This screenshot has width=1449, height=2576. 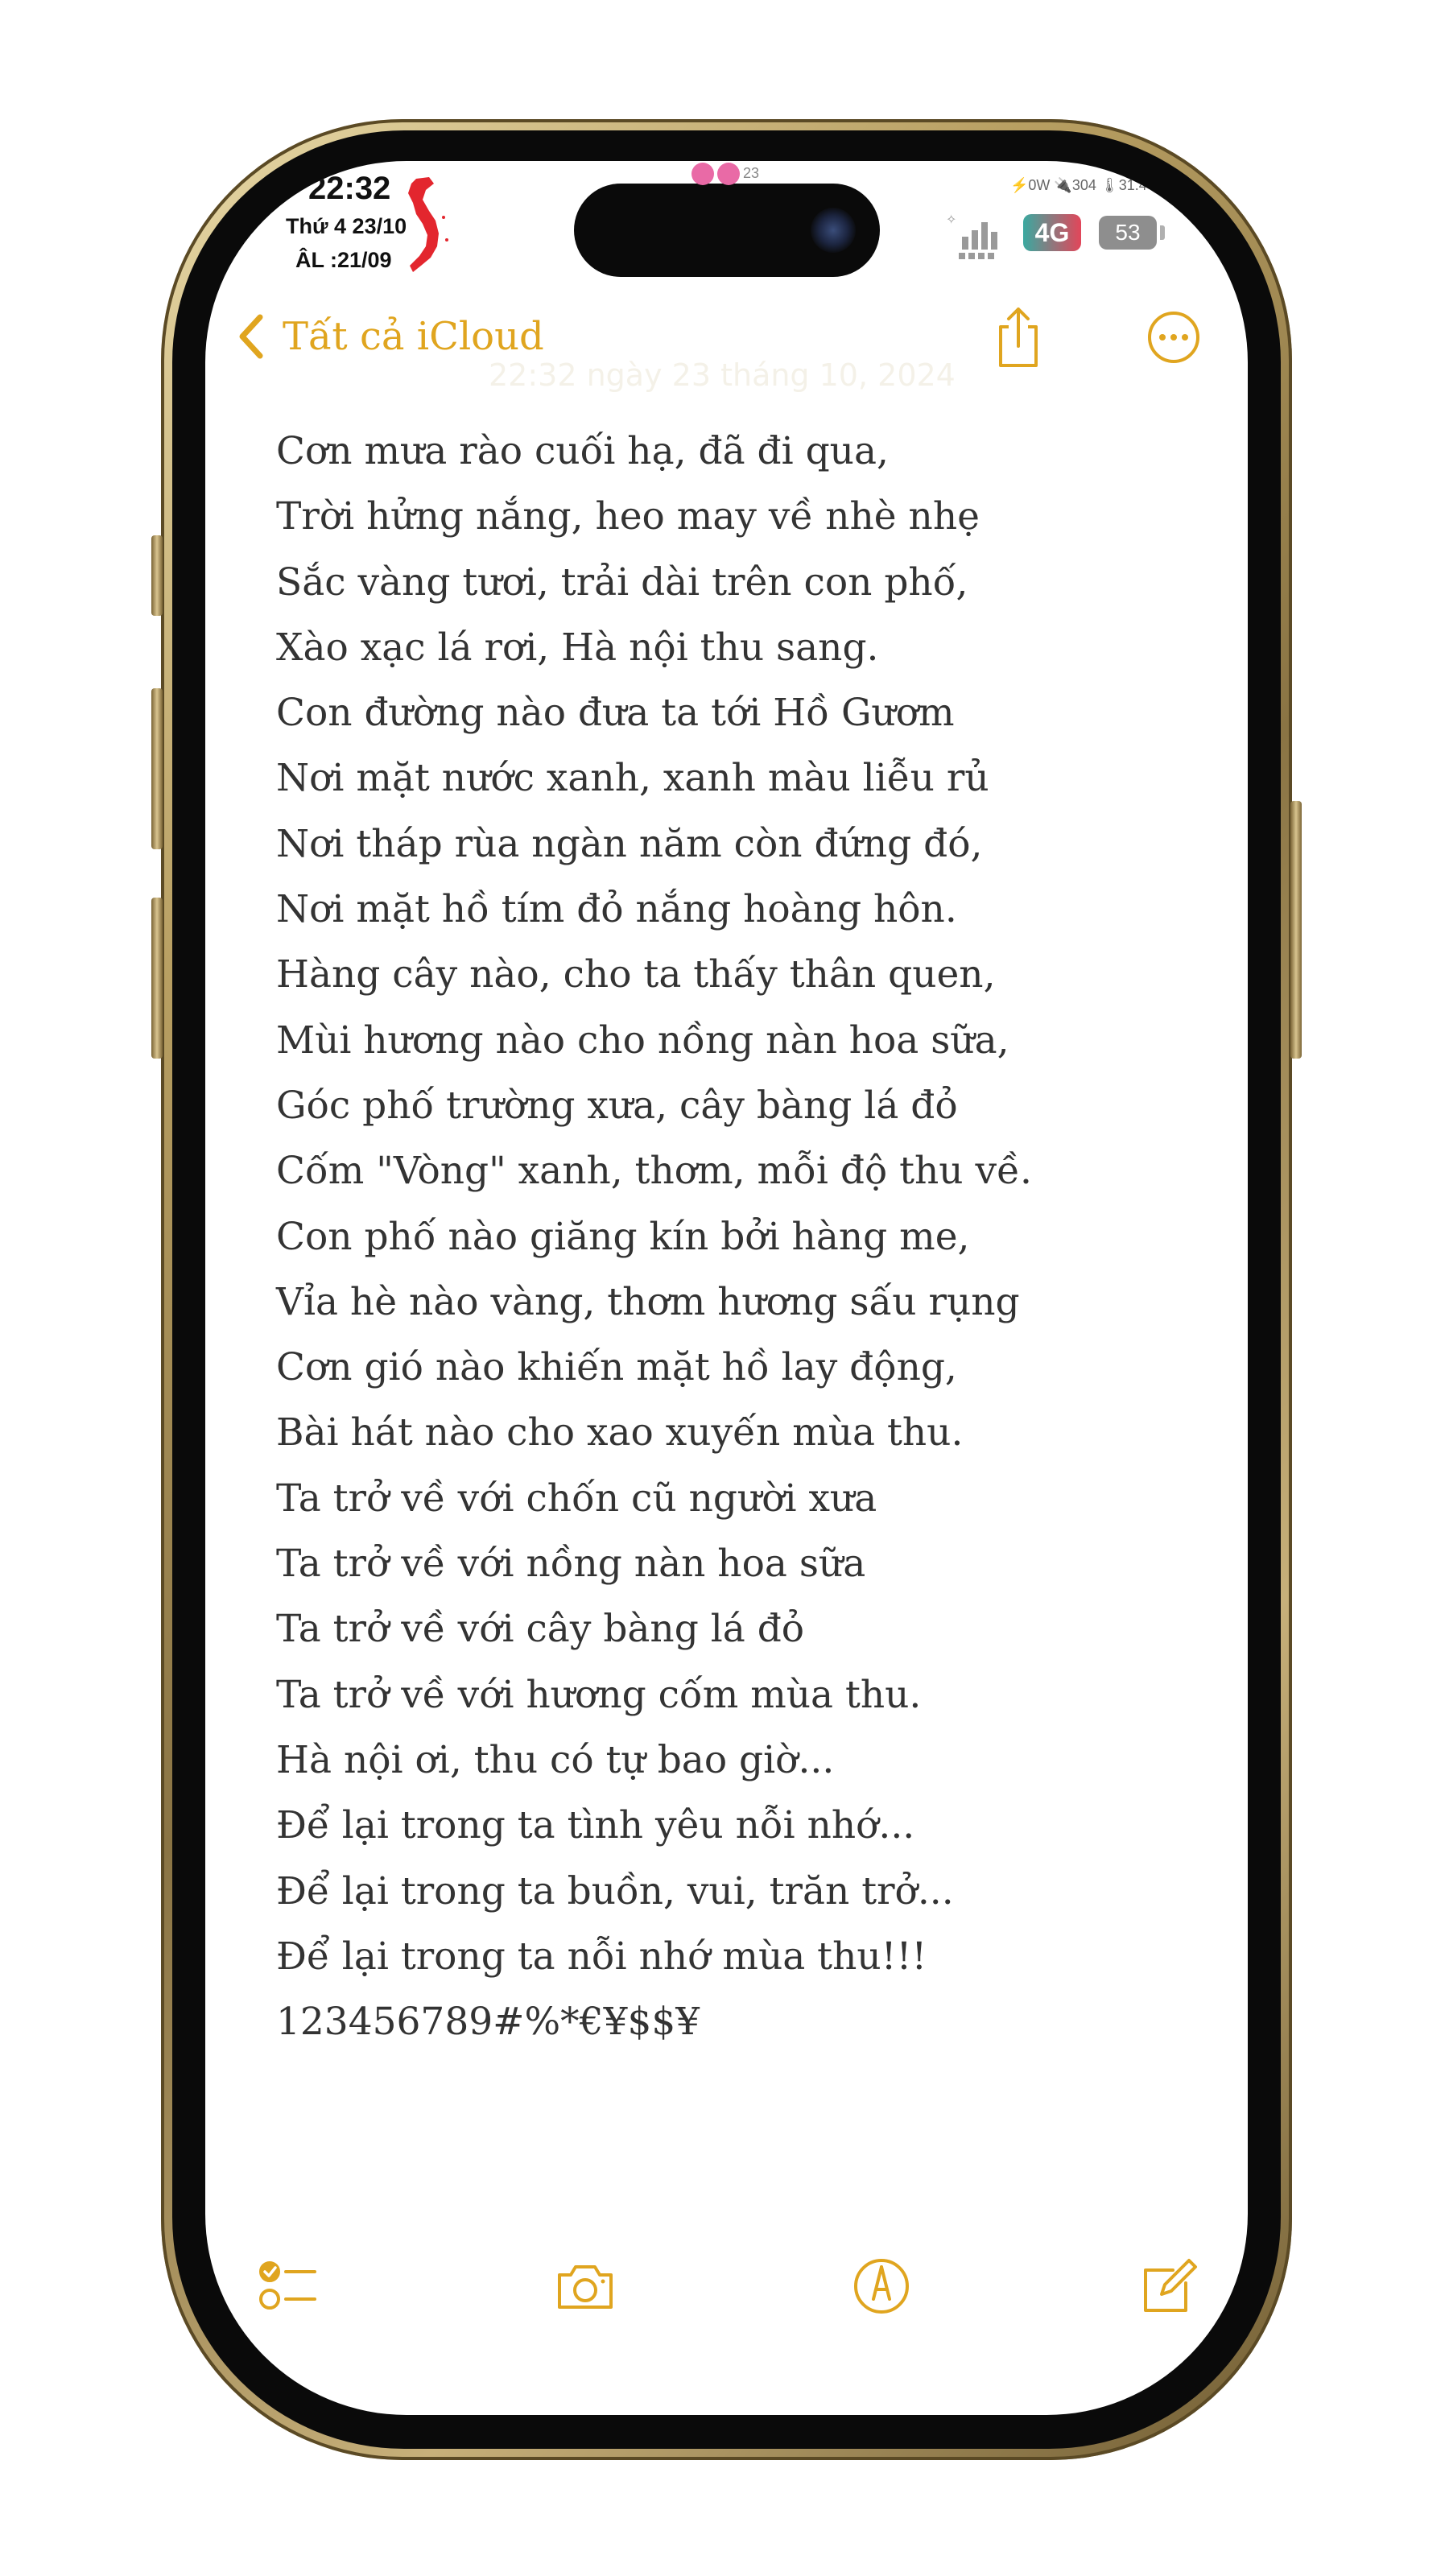 What do you see at coordinates (1162, 232) in the screenshot?
I see `battery-tip` at bounding box center [1162, 232].